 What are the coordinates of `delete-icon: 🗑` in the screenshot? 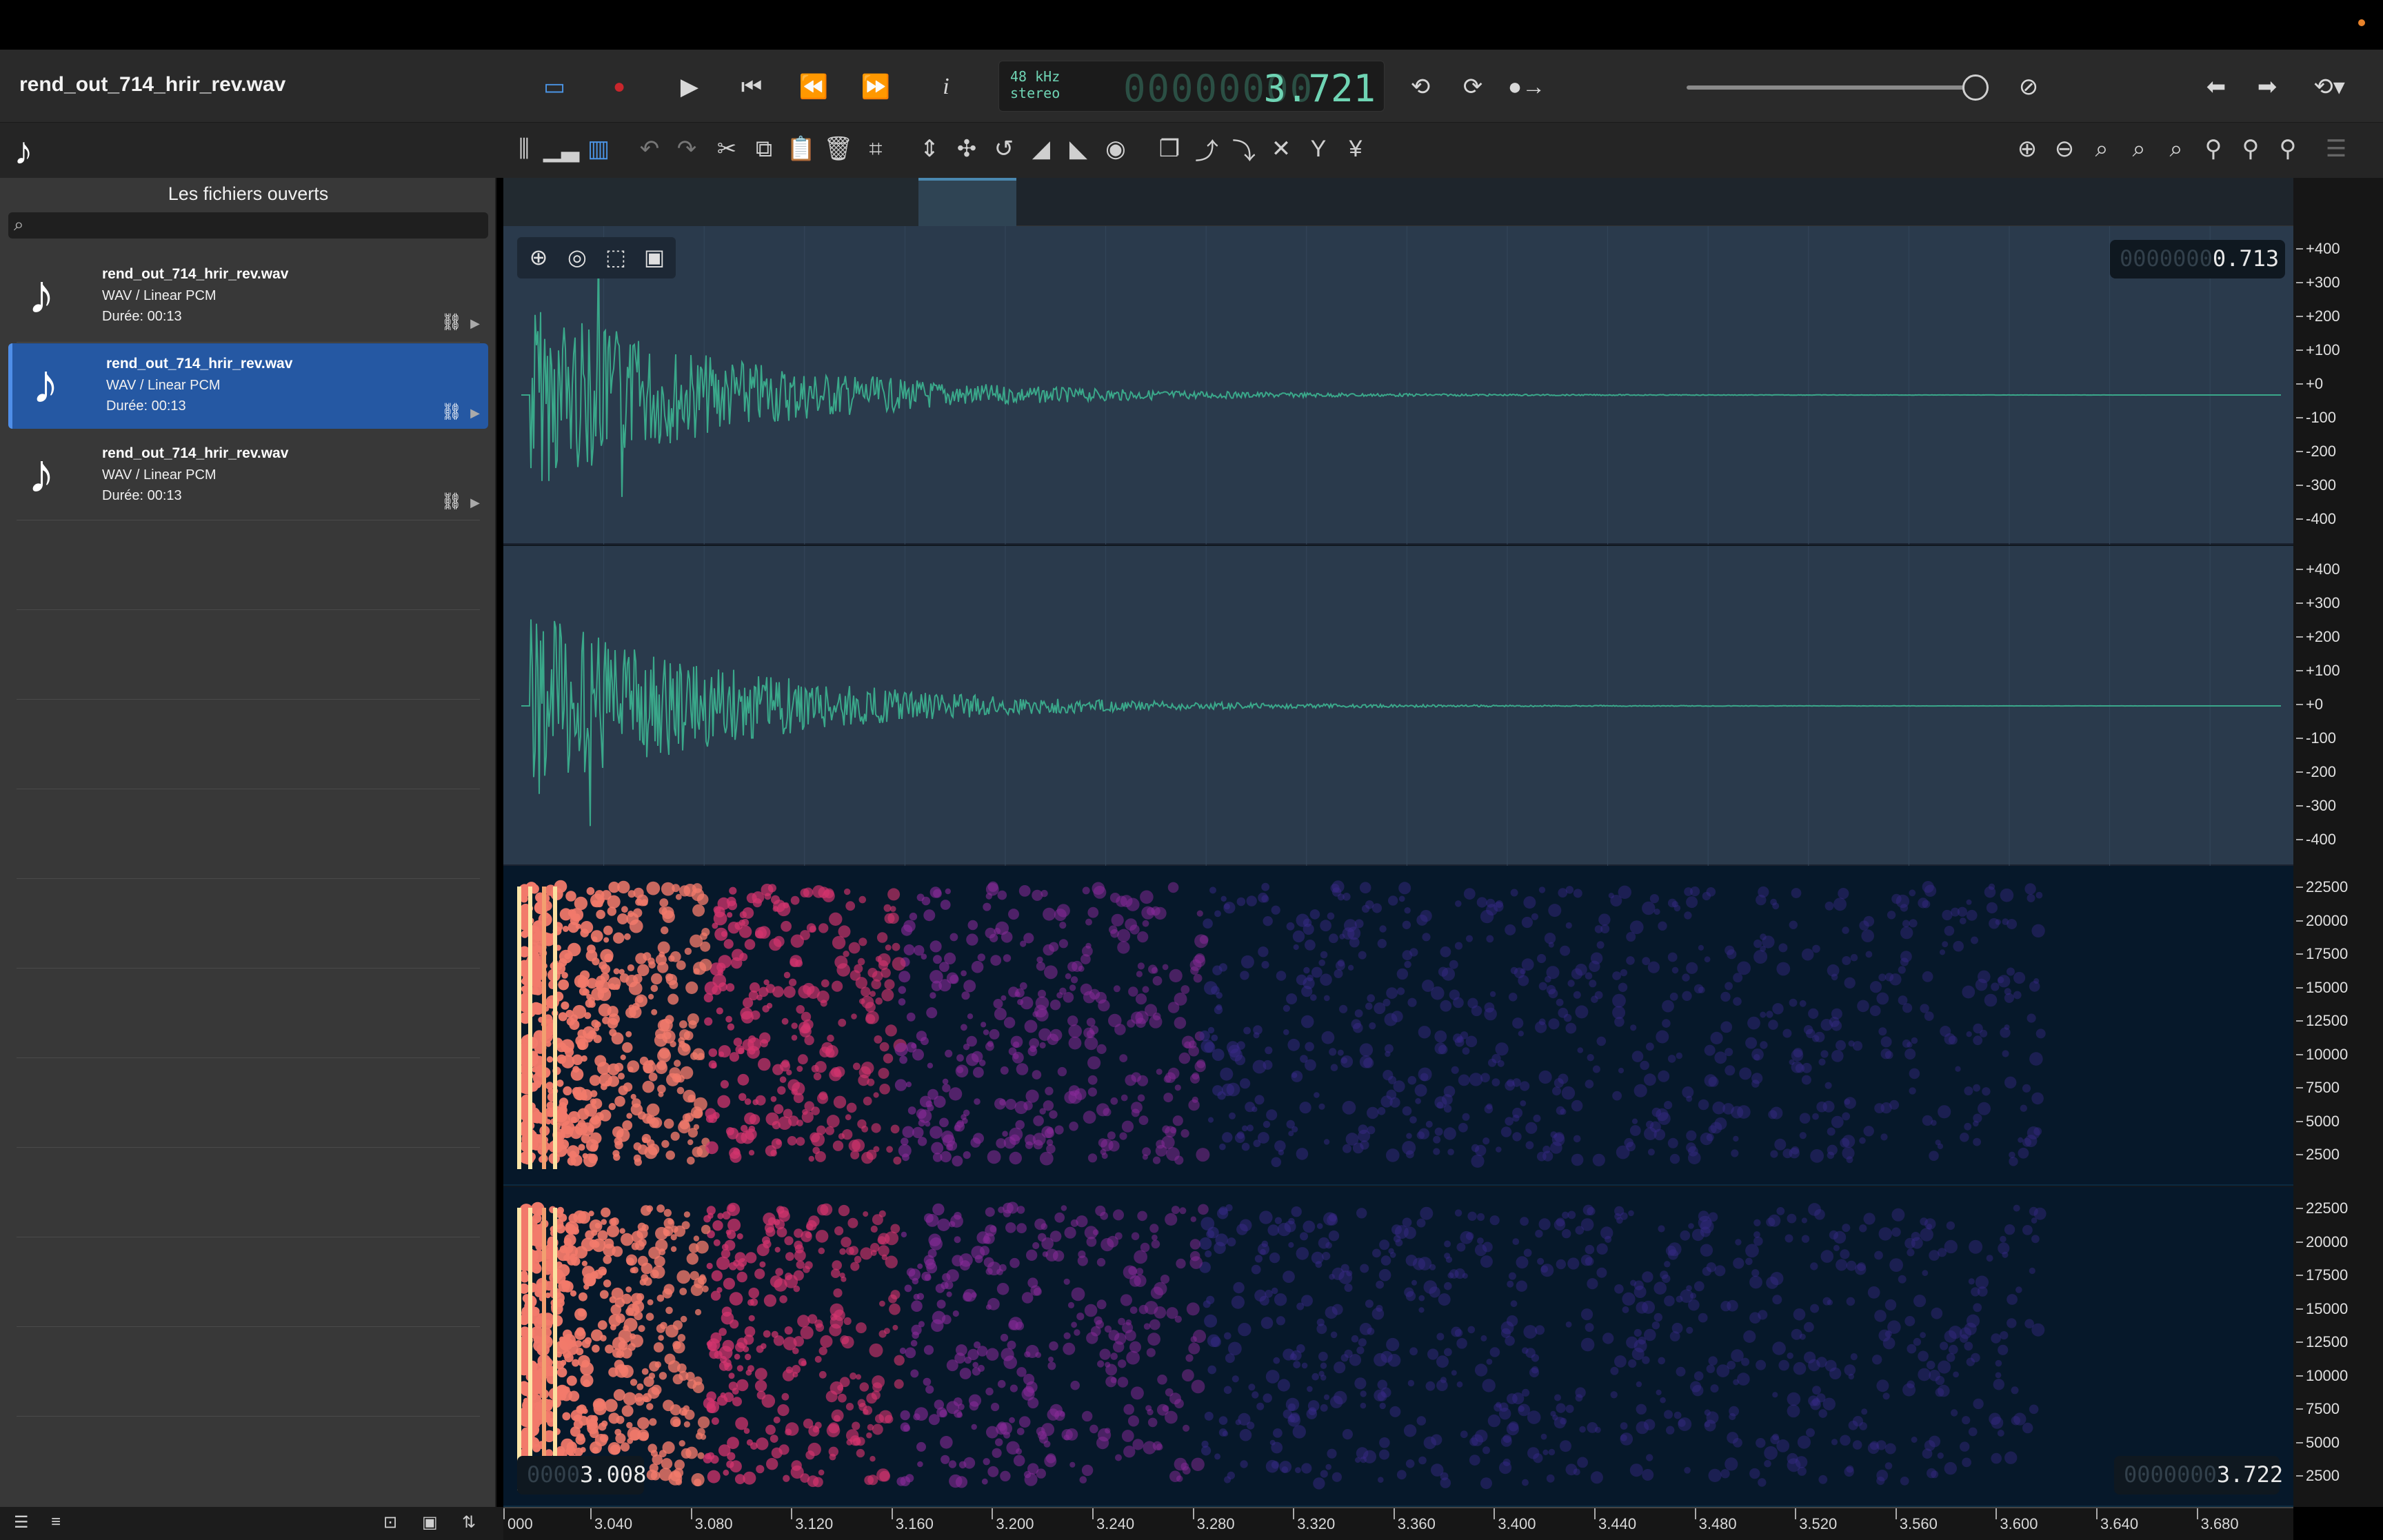 It's located at (838, 149).